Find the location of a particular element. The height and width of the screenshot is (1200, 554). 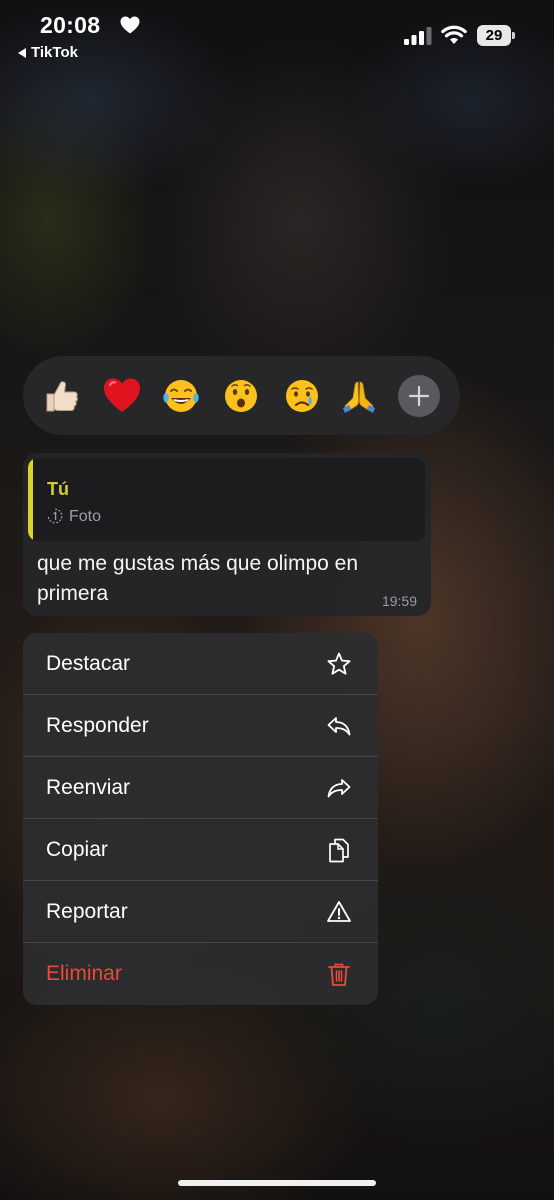

reaction-thumbs-up is located at coordinates (61, 396).